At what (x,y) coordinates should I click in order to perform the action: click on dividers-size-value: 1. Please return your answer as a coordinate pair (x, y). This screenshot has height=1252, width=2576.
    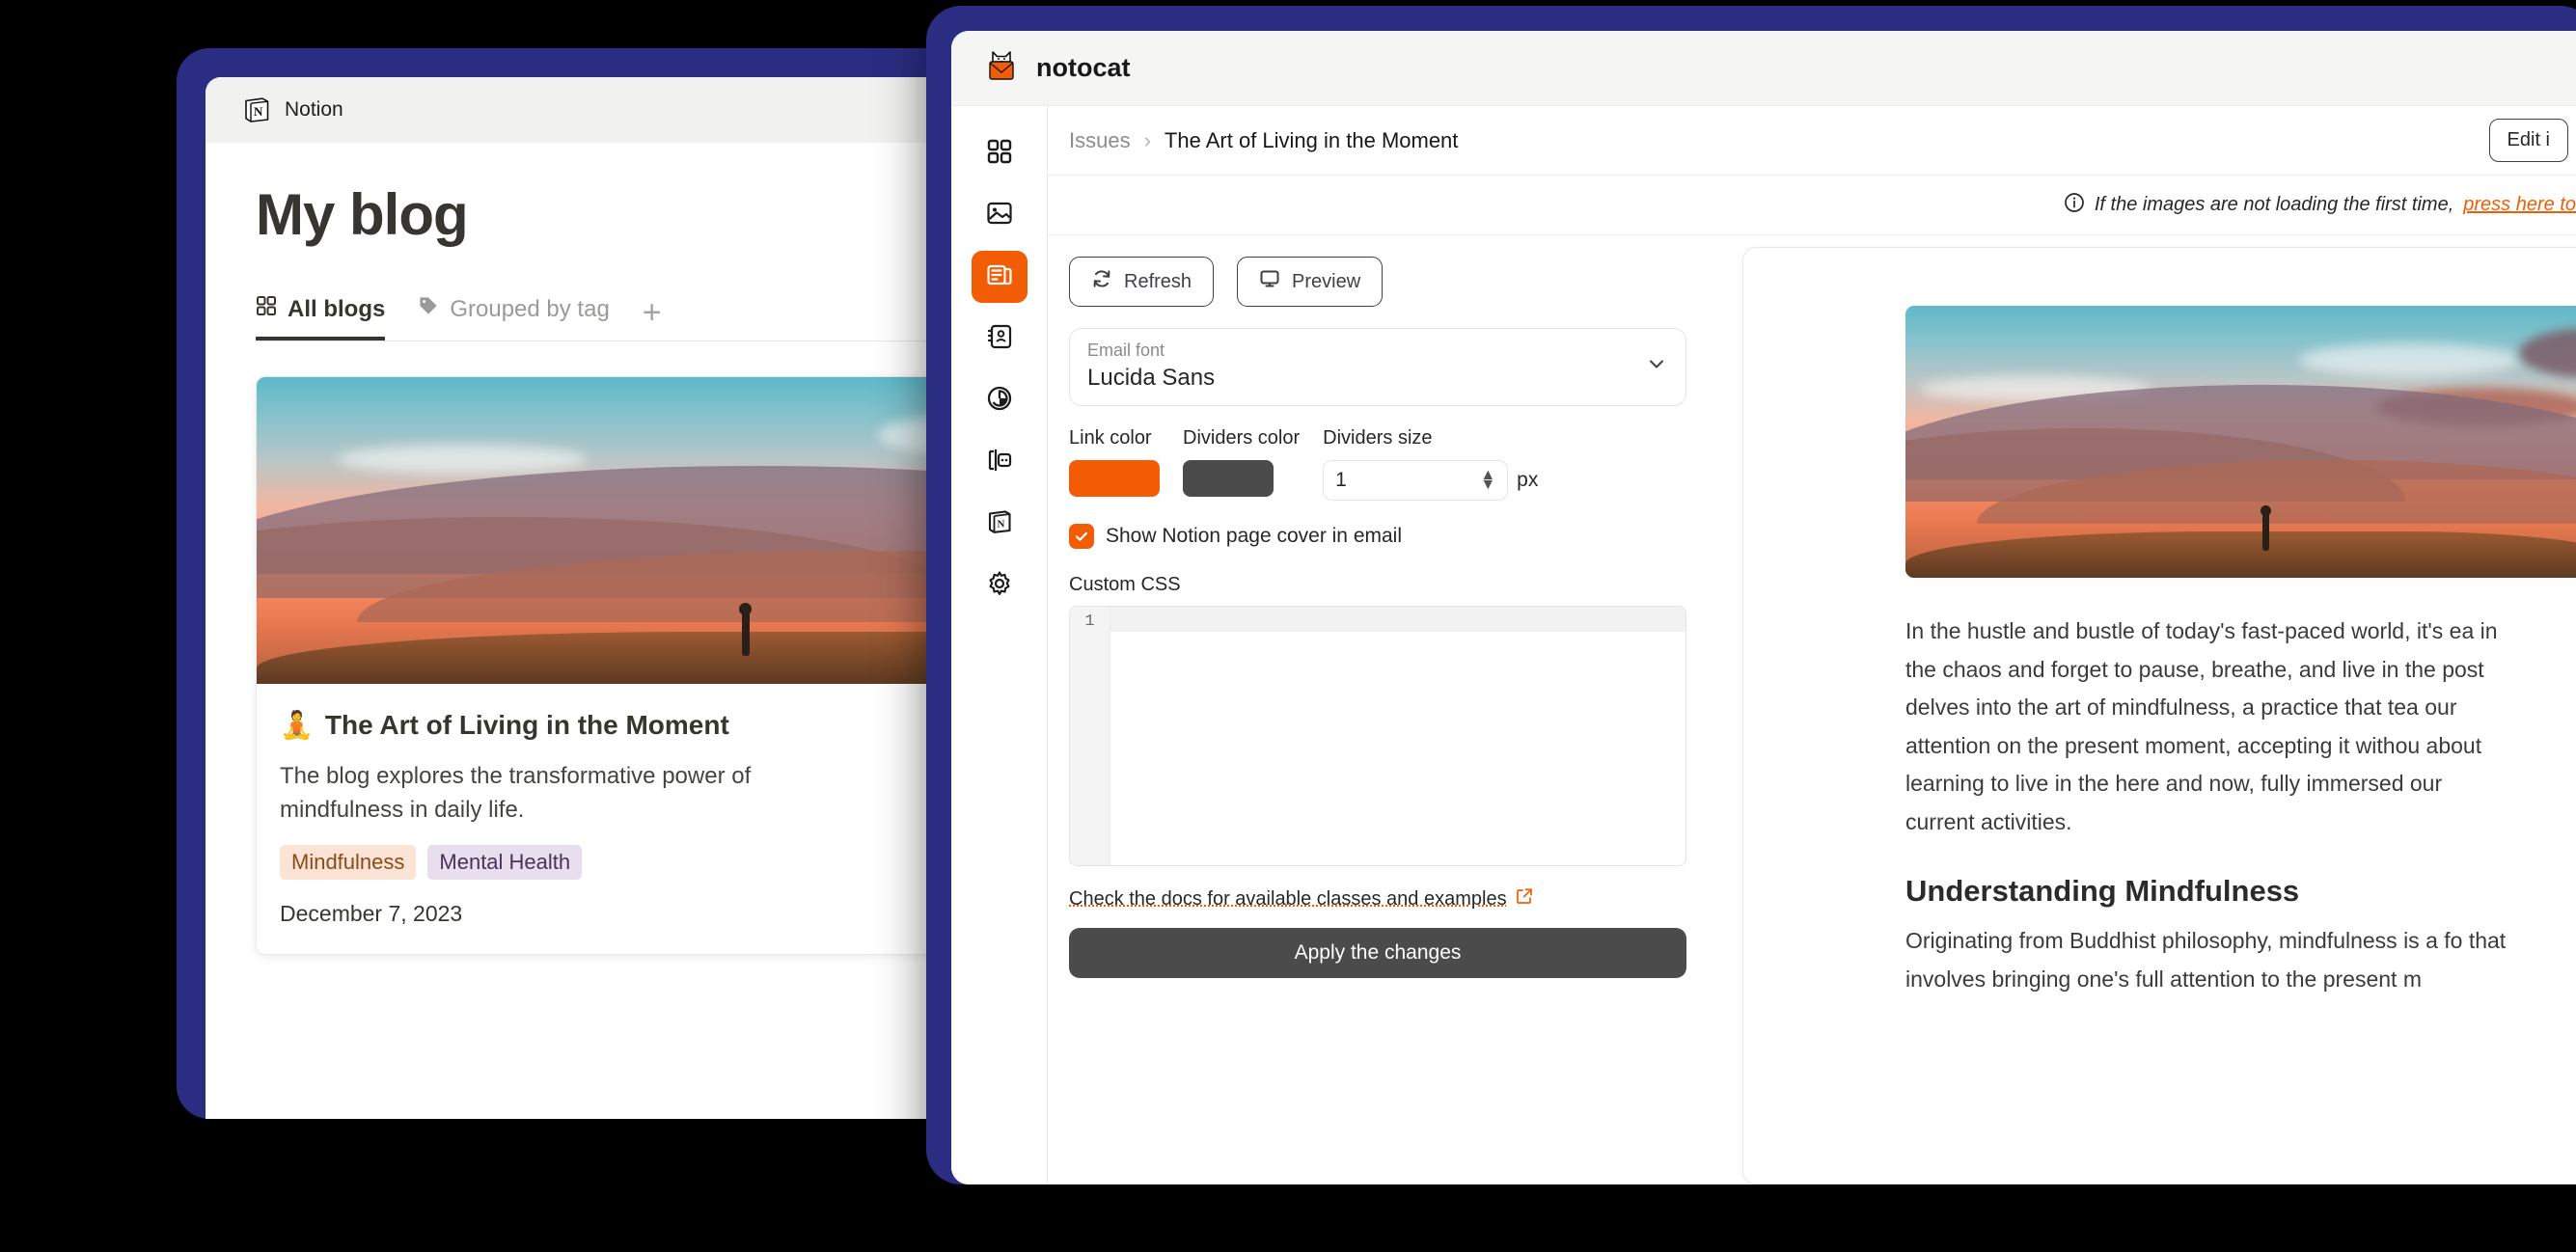
    Looking at the image, I should click on (1341, 480).